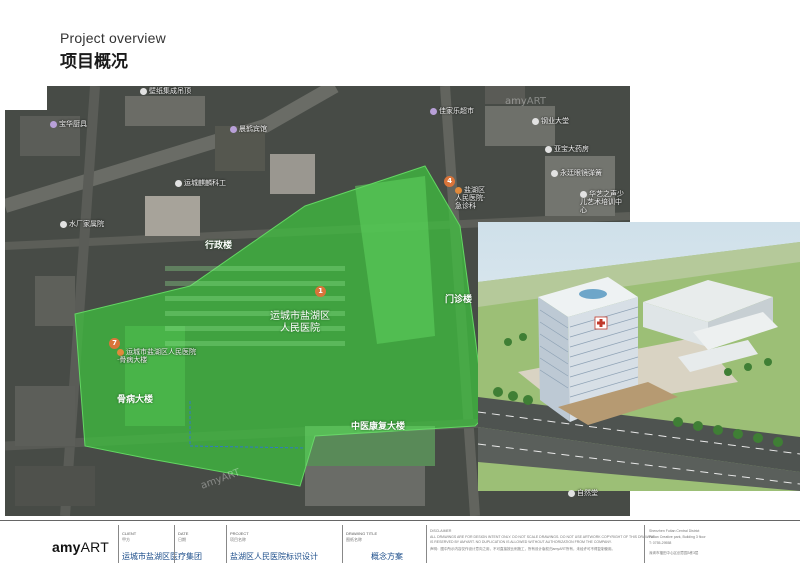  Describe the element at coordinates (525, 101) in the screenshot. I see `watermark: amyART` at that location.